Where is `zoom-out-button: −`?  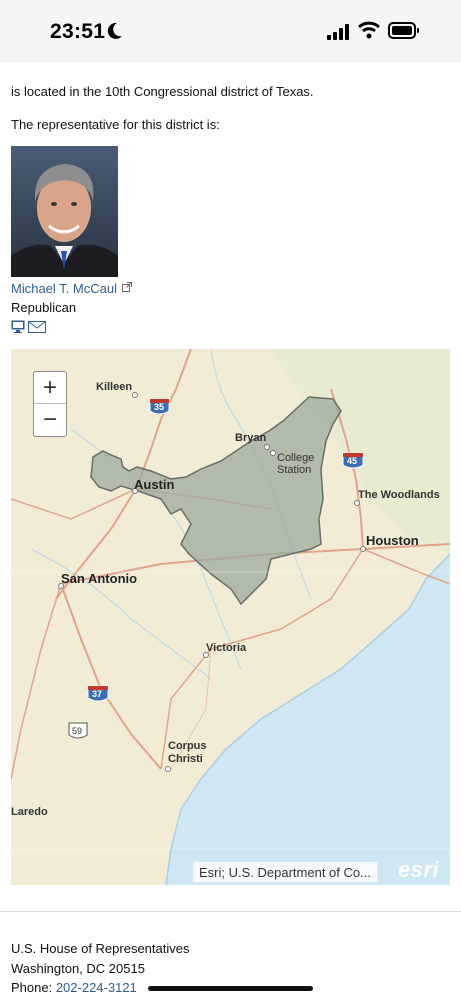
zoom-out-button: − is located at coordinates (50, 420).